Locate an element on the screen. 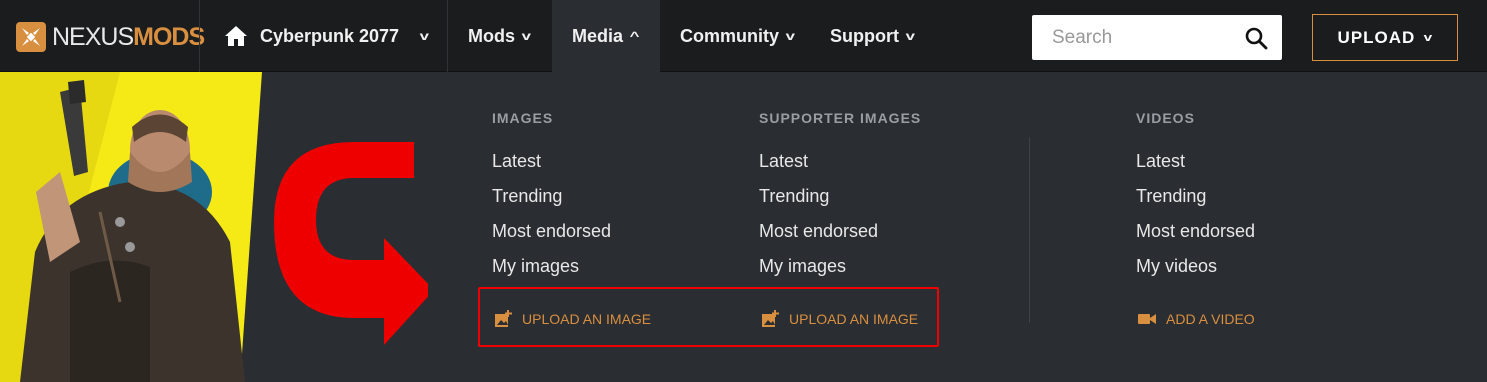 Image resolution: width=1487 pixels, height=382 pixels. images-column-title: IMAGES is located at coordinates (523, 118).